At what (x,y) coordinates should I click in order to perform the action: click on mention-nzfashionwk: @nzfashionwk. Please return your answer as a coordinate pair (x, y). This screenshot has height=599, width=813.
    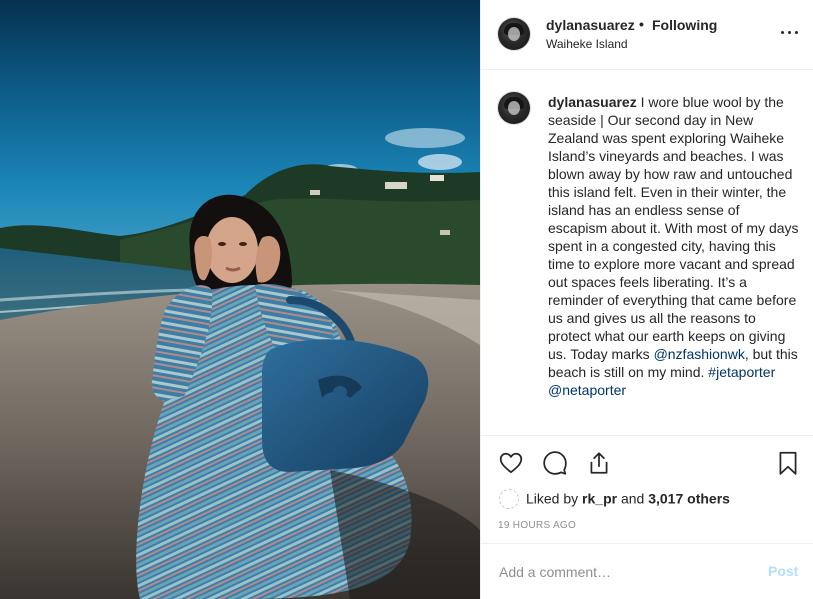
    Looking at the image, I should click on (699, 354).